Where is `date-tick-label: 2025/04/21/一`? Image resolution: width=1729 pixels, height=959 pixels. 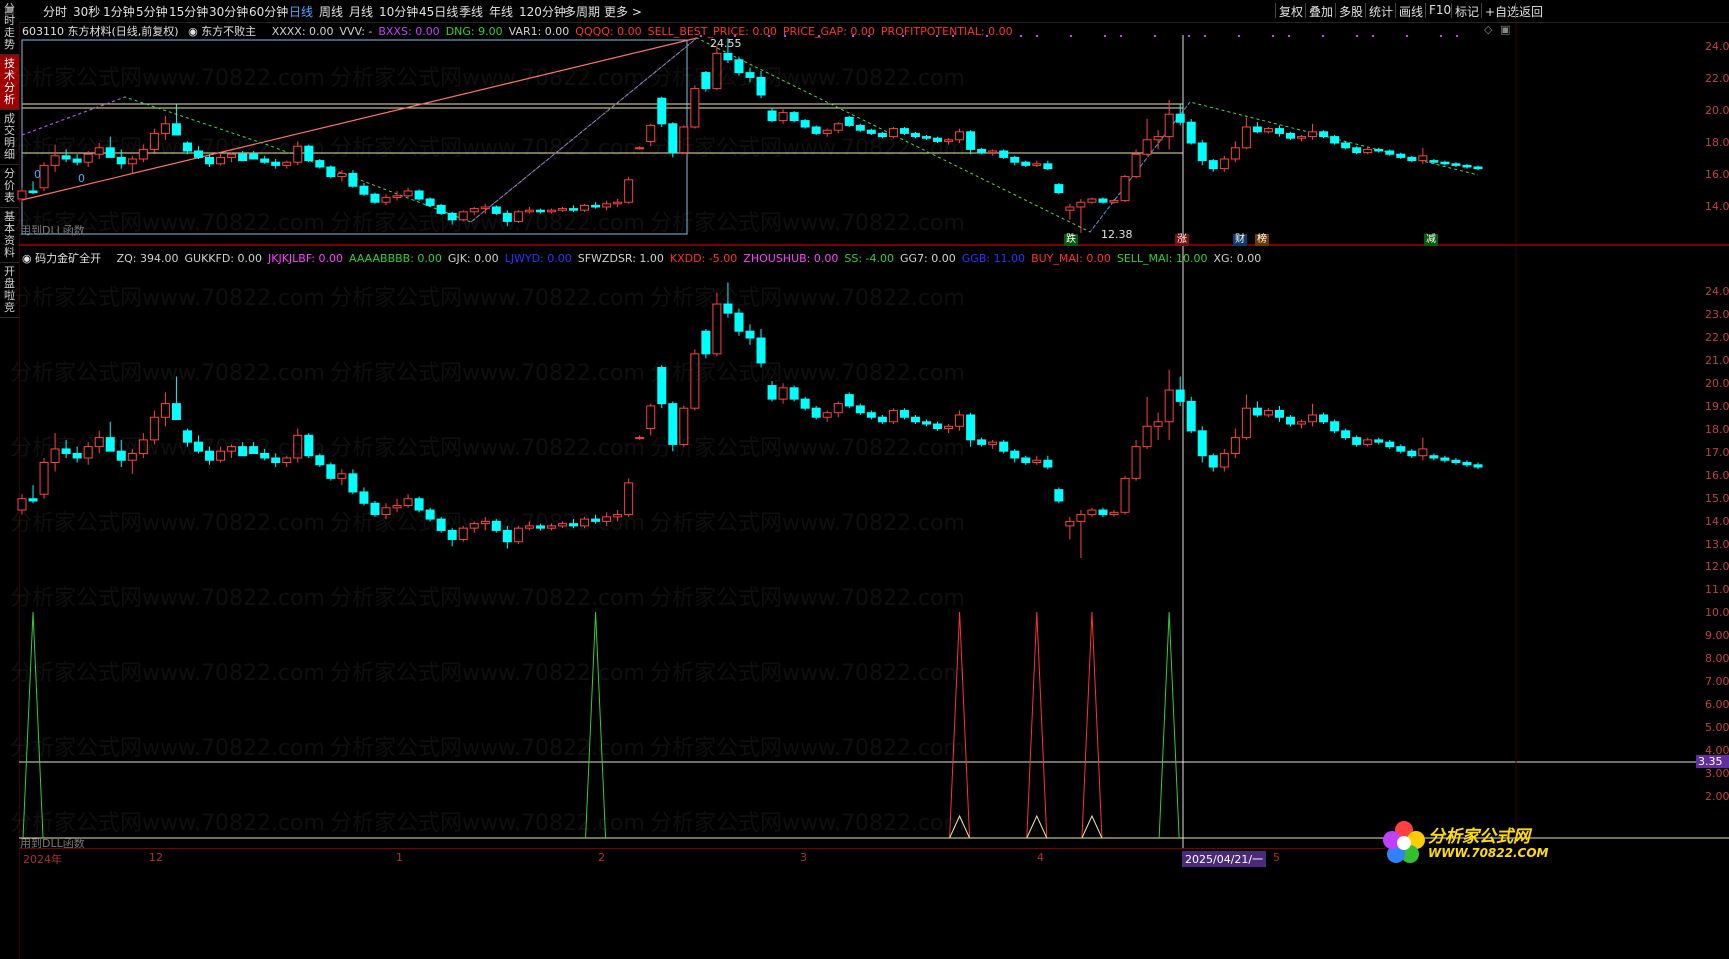 date-tick-label: 2025/04/21/一 is located at coordinates (1224, 859).